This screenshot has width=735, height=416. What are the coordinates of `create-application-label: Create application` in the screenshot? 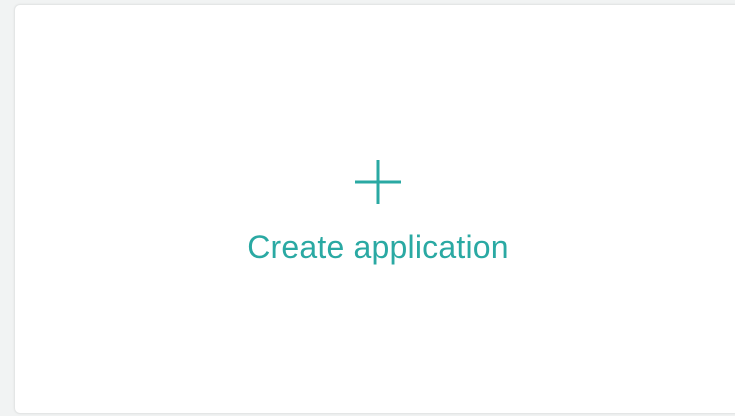 It's located at (378, 247).